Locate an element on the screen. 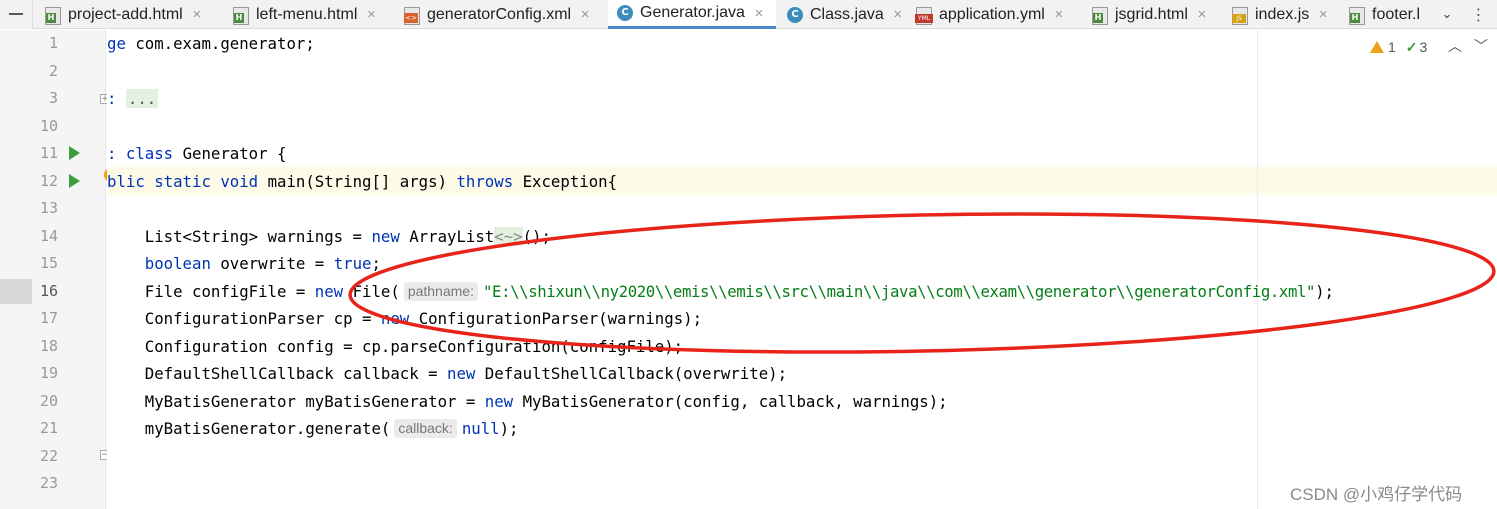  tab-generatorconfig-xml: generatorConfig.xml × is located at coordinates (495, 14).